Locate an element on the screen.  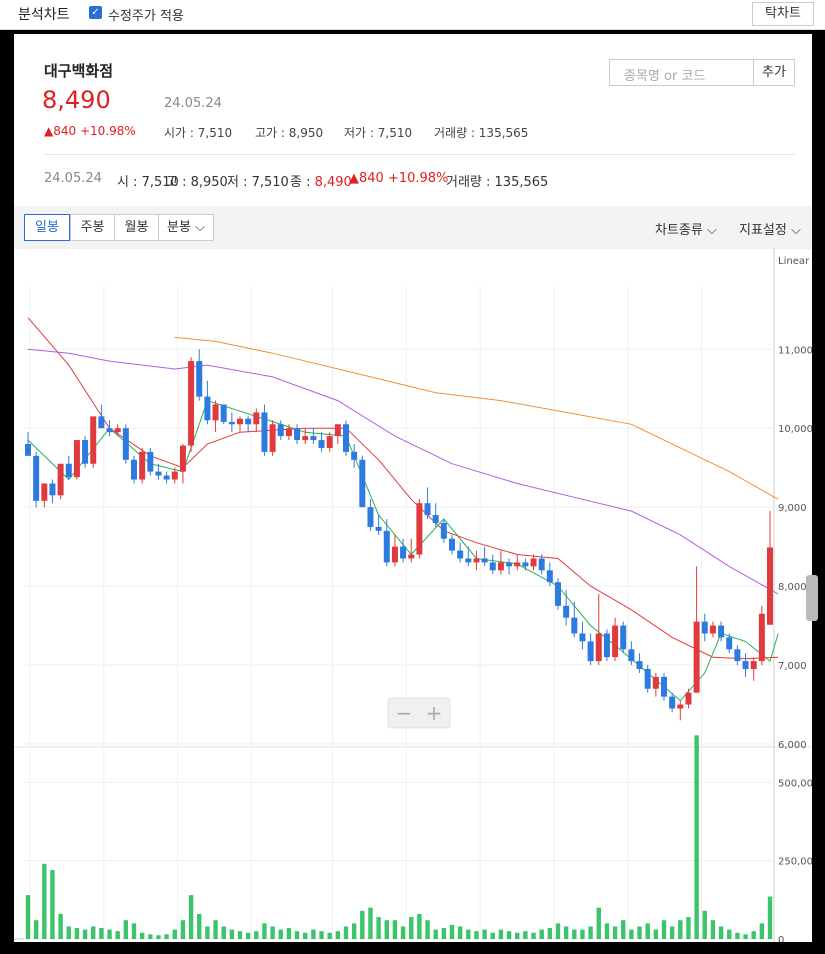
low-label: 저가 is located at coordinates (355, 133).